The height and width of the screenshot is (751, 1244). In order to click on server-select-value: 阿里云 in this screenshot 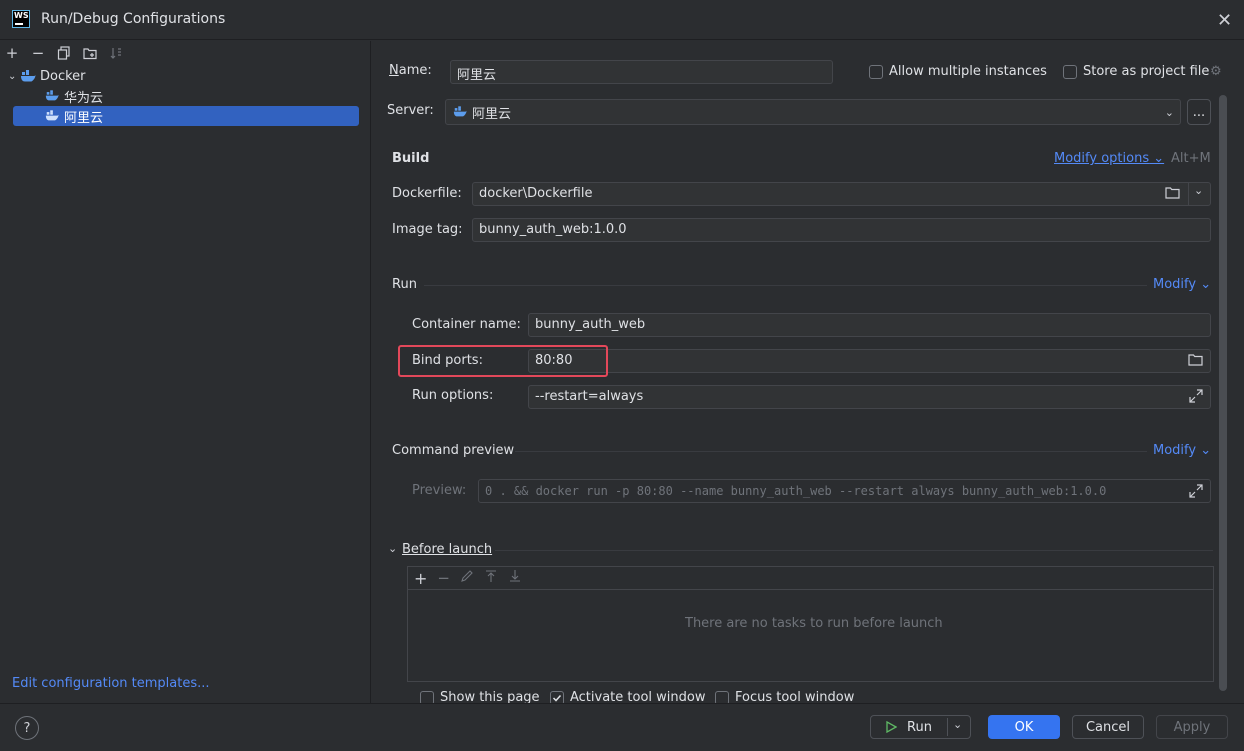, I will do `click(492, 114)`.